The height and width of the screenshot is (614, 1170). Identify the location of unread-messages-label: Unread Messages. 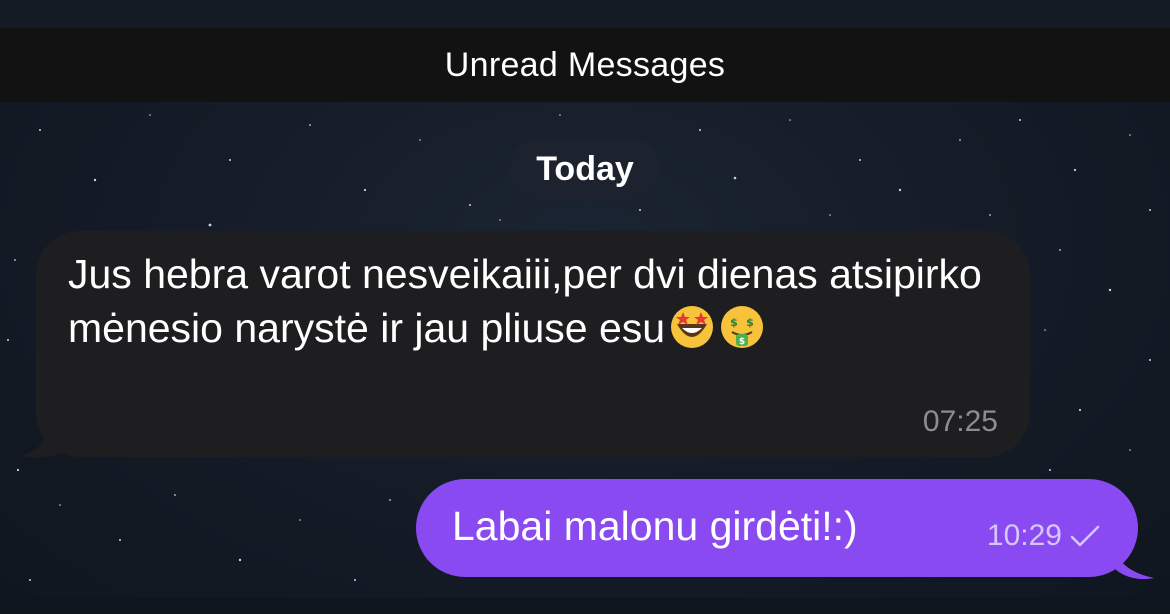
(585, 64).